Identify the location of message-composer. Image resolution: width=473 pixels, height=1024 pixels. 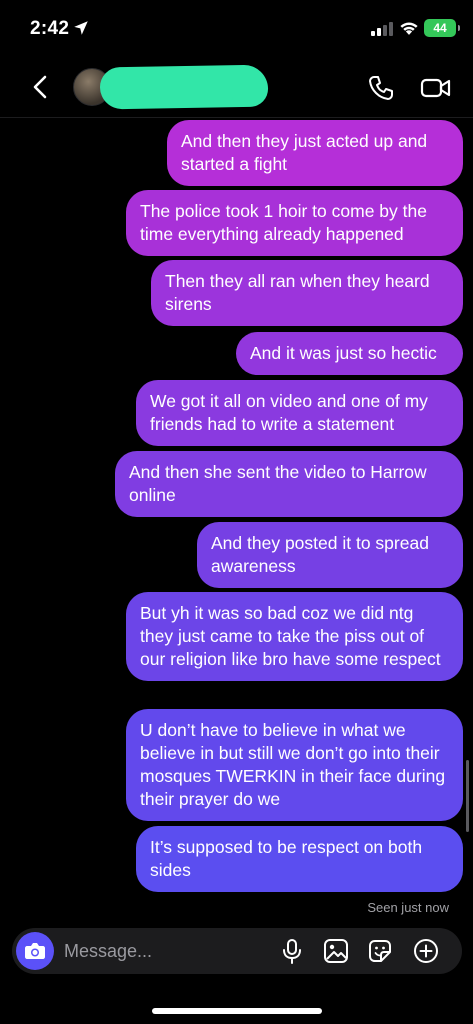
(237, 951).